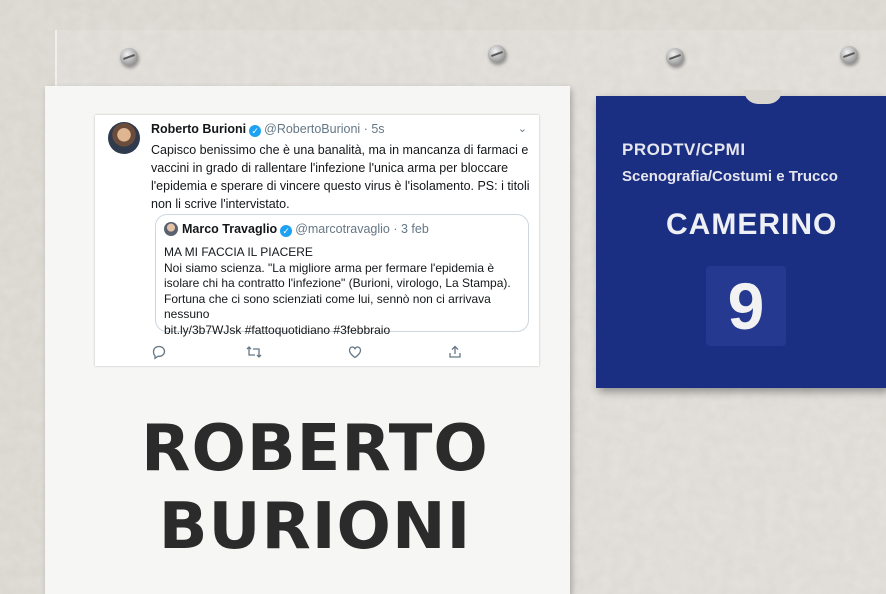  I want to click on quoted-handle: @marcotravaglio, so click(342, 229).